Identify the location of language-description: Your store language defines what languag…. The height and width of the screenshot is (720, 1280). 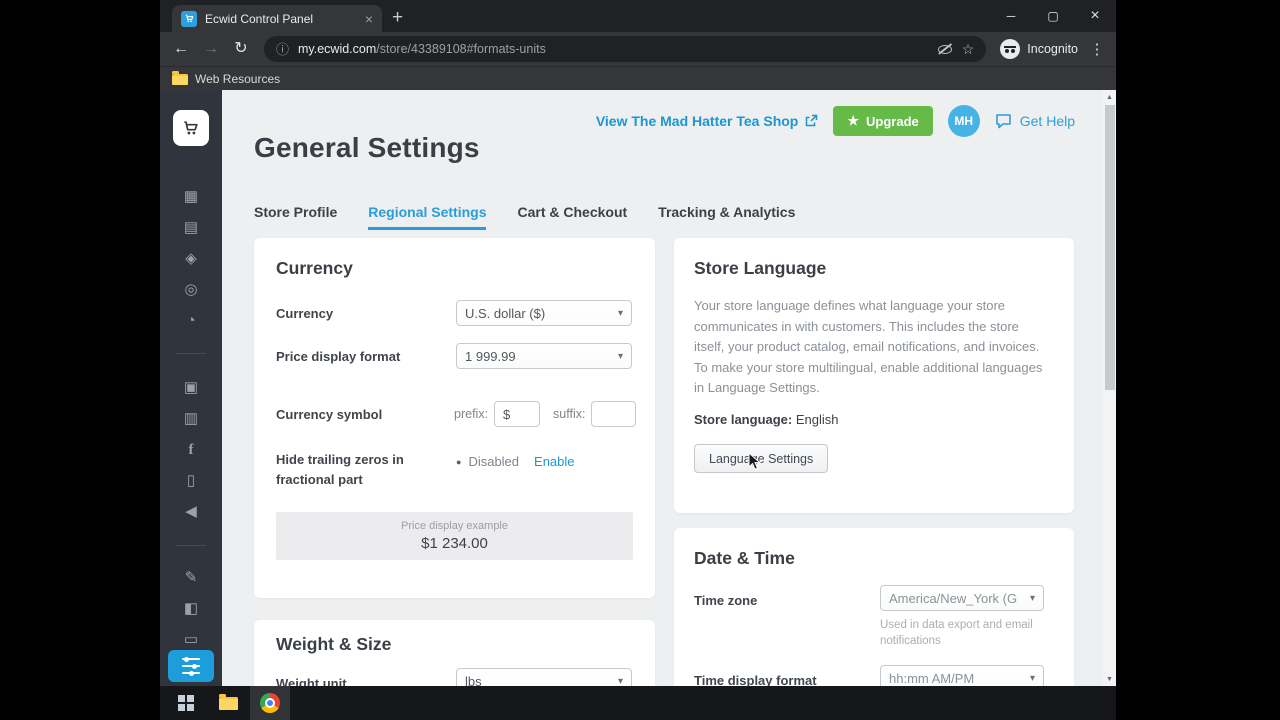
(868, 346).